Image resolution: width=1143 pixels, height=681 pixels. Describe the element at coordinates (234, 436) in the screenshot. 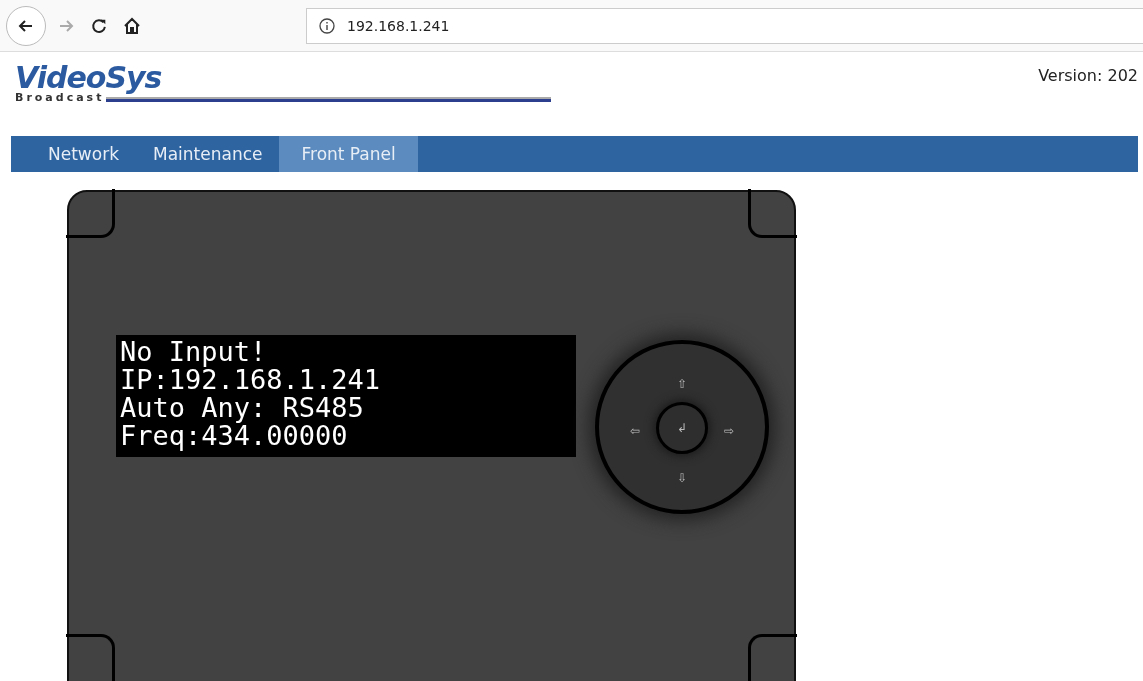

I see `lcd-line: Freq:434.00000` at that location.